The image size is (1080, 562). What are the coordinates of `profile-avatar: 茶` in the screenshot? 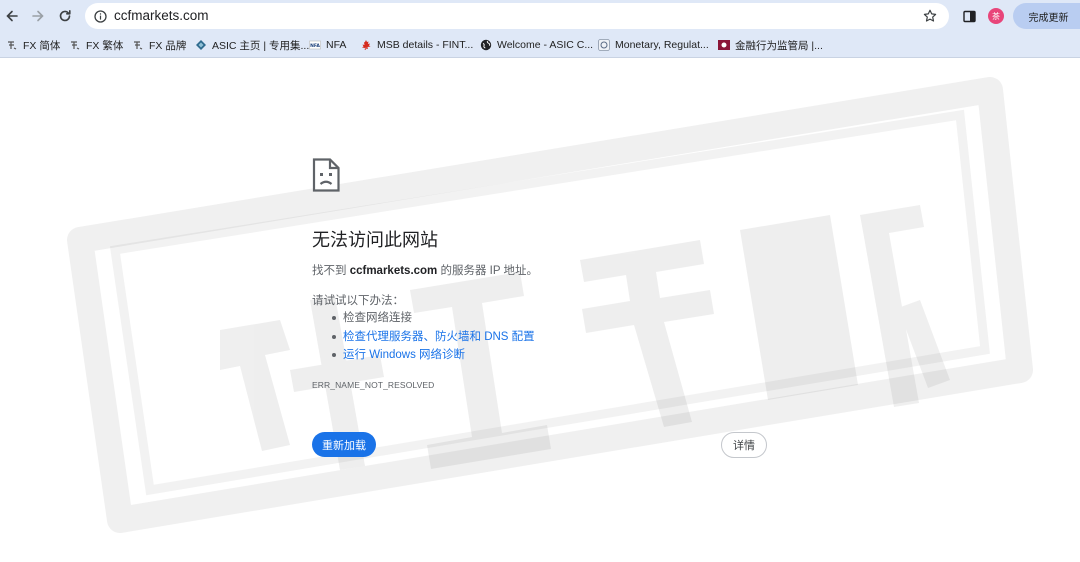 It's located at (996, 16).